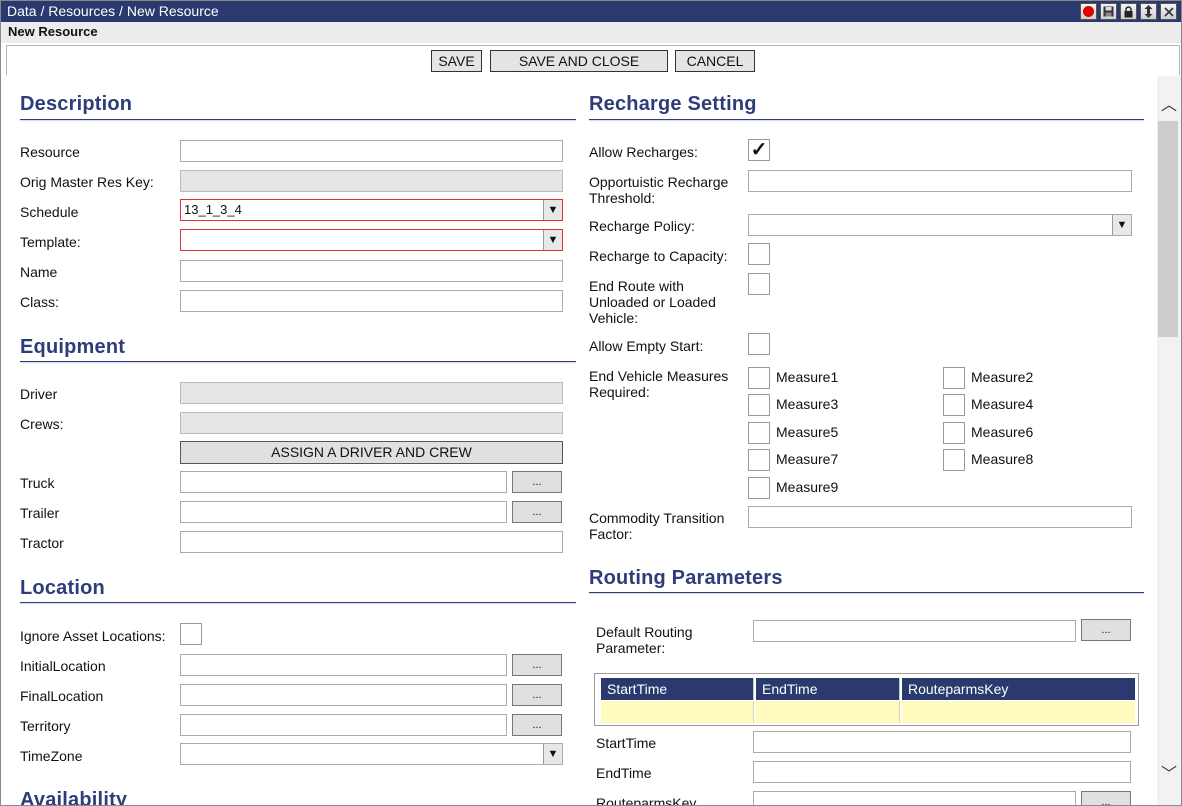 The image size is (1182, 806). I want to click on scroll-up-icon: ︿, so click(1169, 106).